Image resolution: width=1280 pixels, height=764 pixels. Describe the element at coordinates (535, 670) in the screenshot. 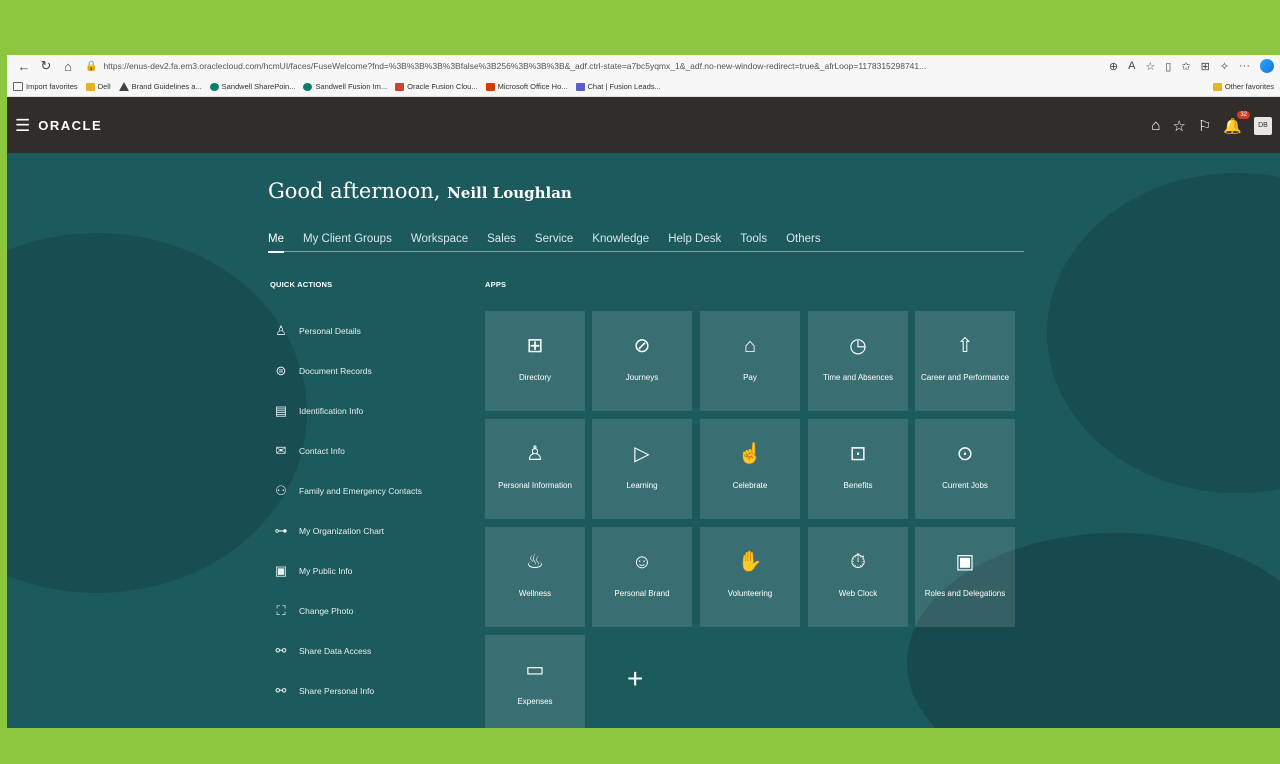

I see `wallet-icon: ▭` at that location.